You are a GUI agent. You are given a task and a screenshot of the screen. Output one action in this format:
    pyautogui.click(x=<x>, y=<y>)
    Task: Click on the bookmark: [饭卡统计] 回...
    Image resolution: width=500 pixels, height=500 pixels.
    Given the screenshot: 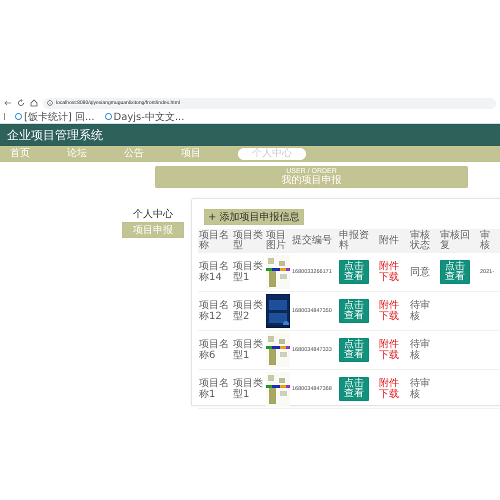 What is the action you would take?
    pyautogui.click(x=59, y=117)
    